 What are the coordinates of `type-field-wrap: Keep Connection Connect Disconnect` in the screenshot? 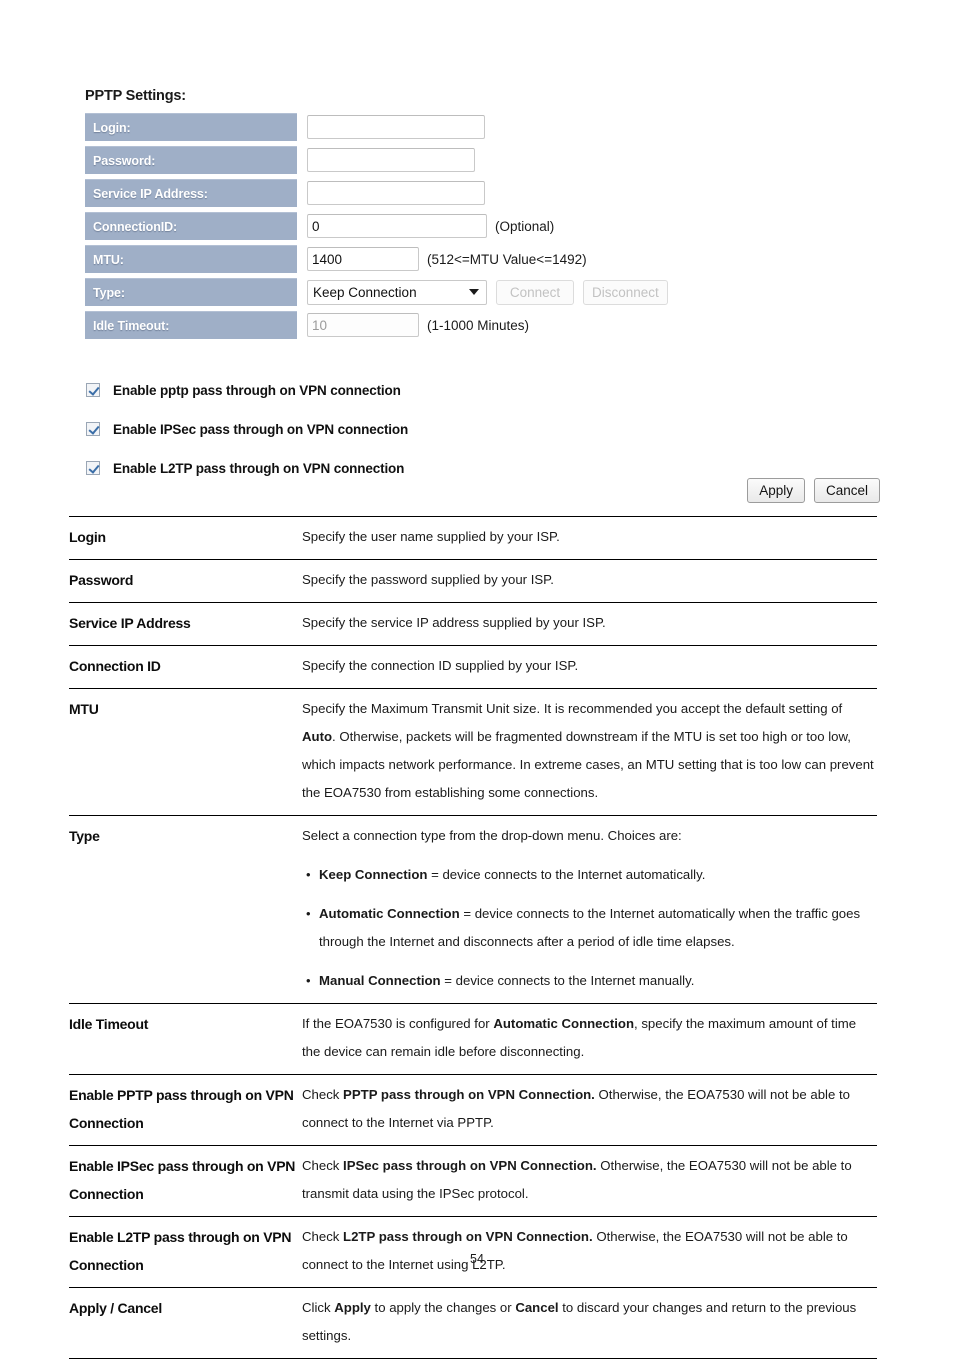 It's located at (487, 292).